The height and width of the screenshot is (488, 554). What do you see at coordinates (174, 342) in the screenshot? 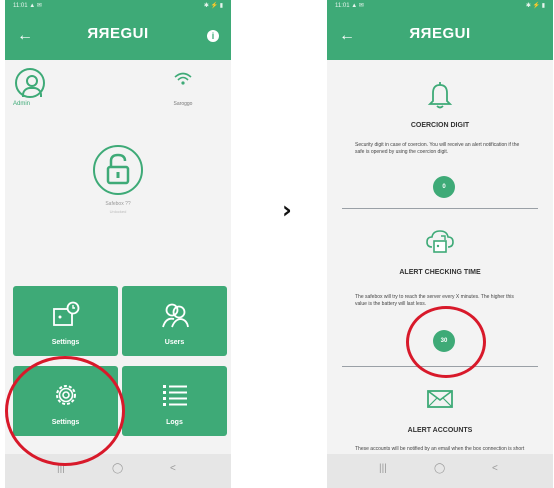
I see `tile-label: Users` at bounding box center [174, 342].